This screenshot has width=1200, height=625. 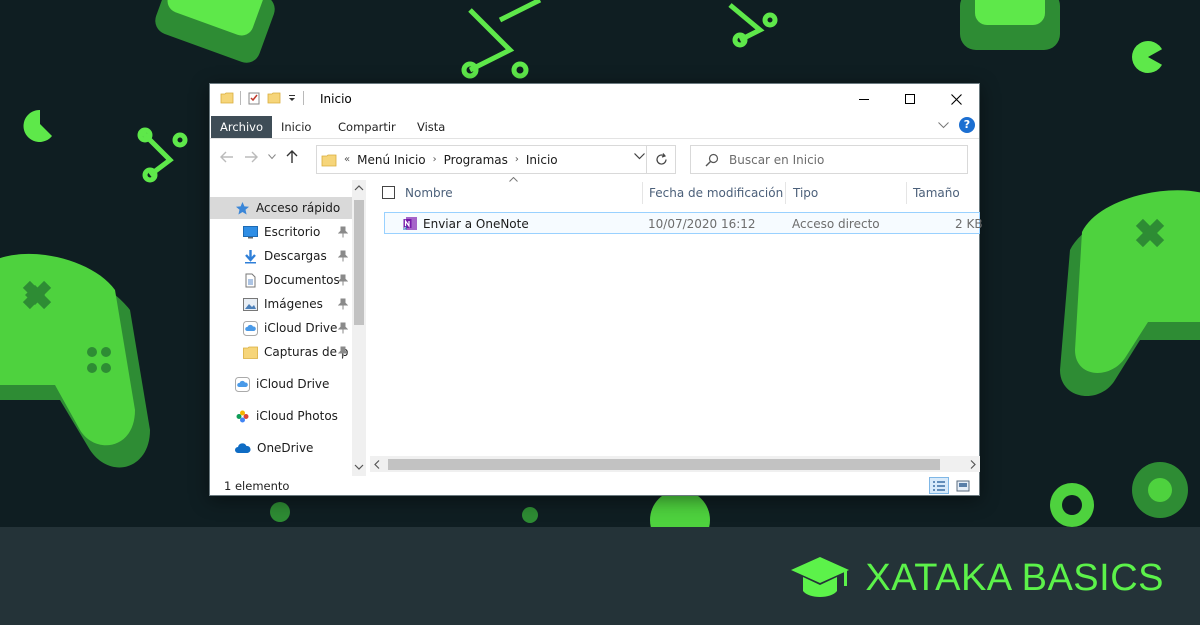 What do you see at coordinates (429, 193) in the screenshot?
I see `column-nombre: Nombre` at bounding box center [429, 193].